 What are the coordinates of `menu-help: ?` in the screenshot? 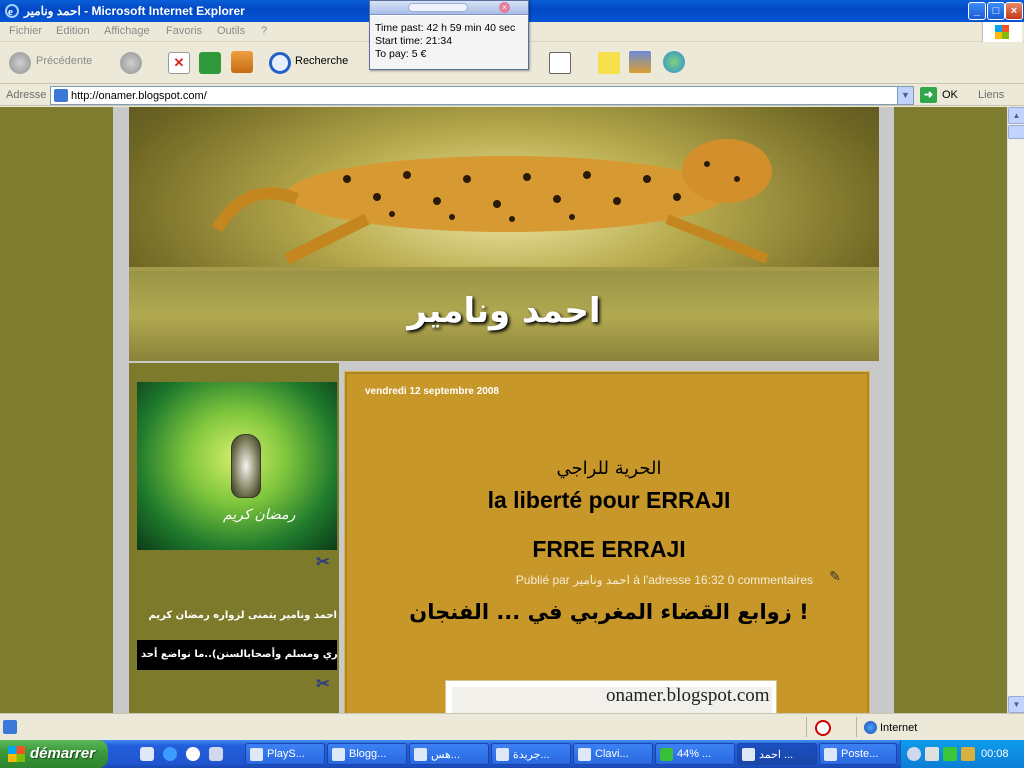 It's located at (264, 31).